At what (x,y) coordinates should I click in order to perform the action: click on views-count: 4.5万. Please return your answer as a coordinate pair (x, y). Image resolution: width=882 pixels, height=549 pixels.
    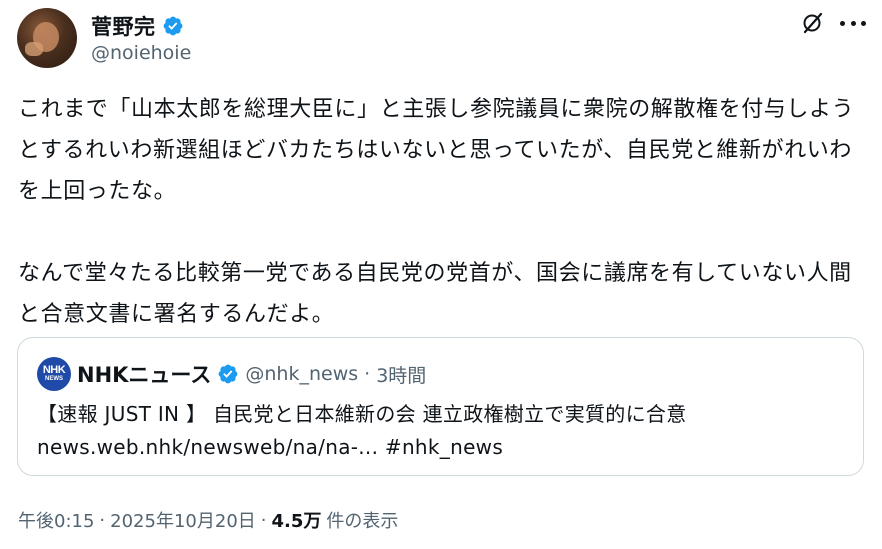
    Looking at the image, I should click on (296, 521).